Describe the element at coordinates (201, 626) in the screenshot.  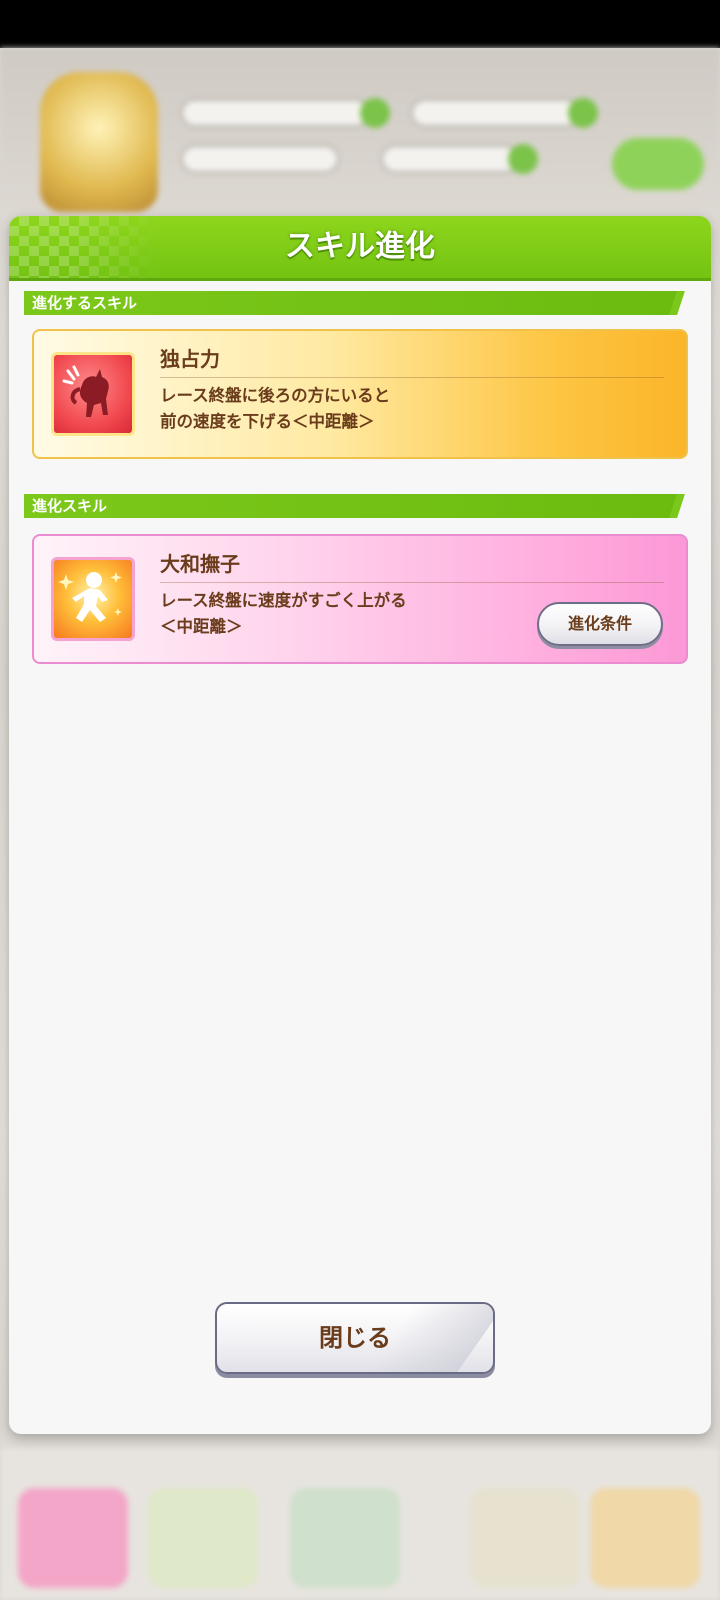
I see `skill-description-line: ＜中距離＞` at that location.